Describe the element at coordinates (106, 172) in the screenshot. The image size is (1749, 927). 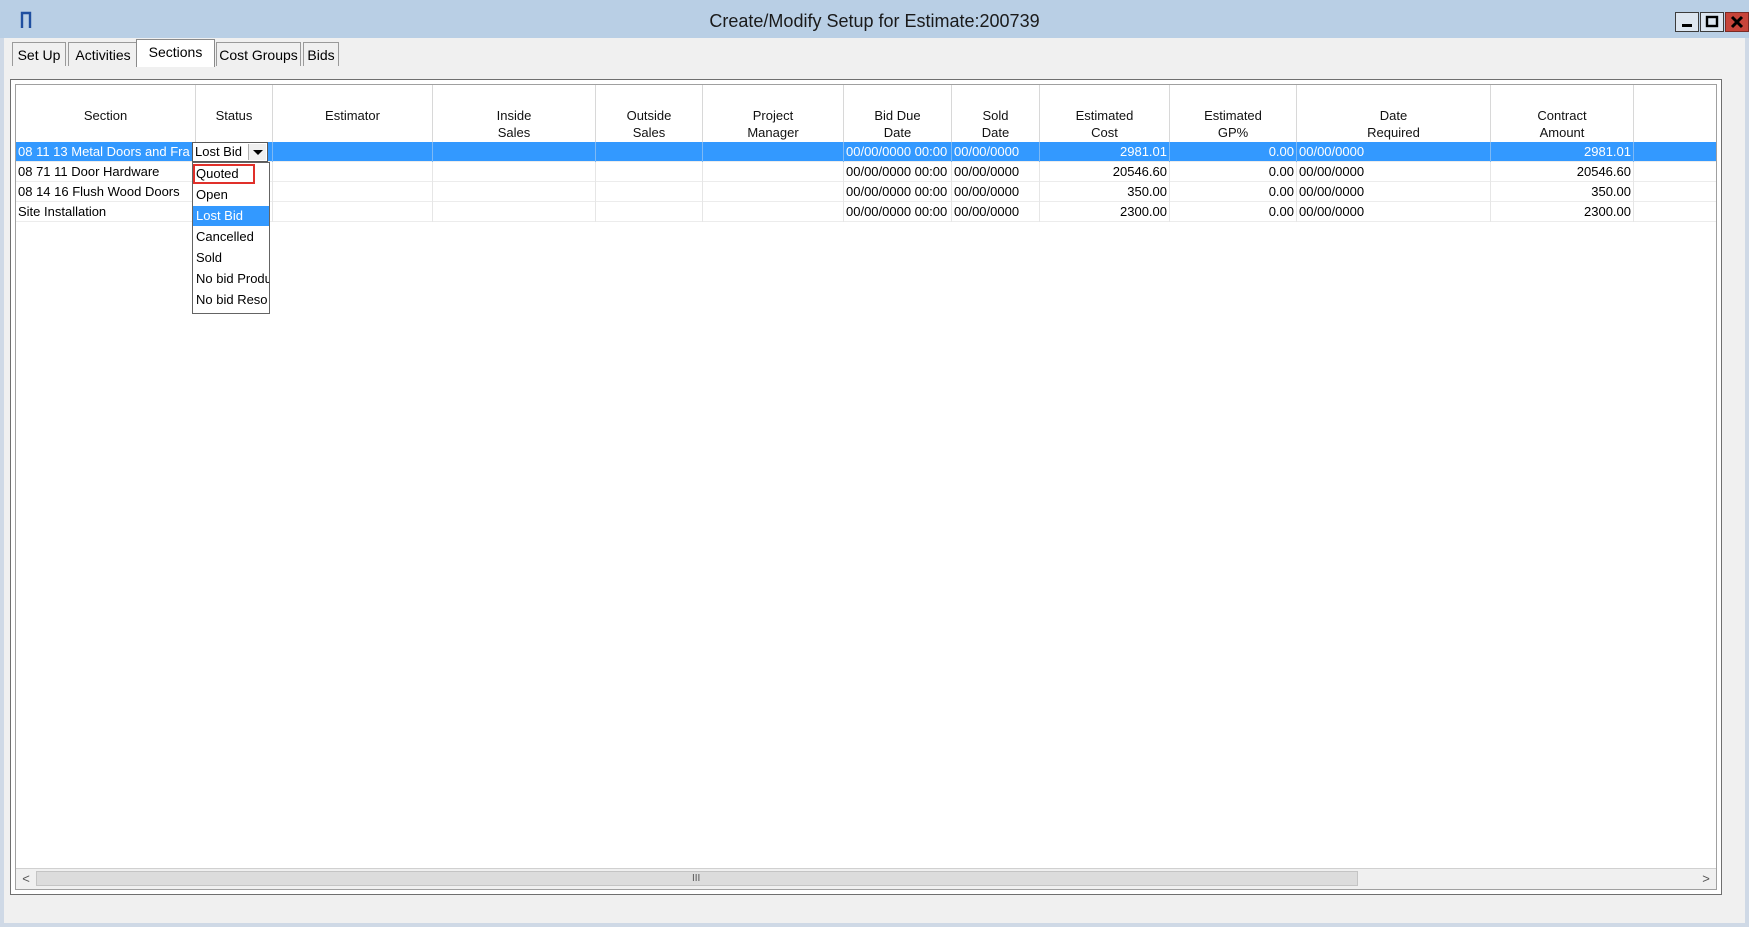
I see `cell-section: 08 71 11 Door Hardware` at that location.